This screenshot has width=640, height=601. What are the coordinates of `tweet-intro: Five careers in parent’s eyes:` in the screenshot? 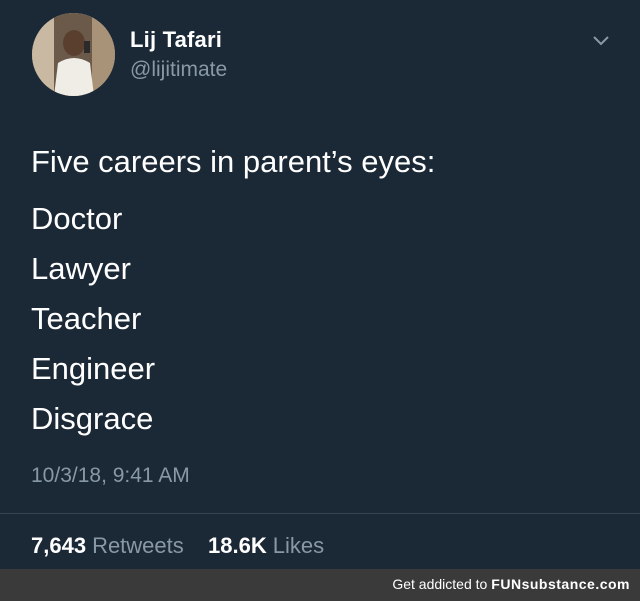 It's located at (233, 161).